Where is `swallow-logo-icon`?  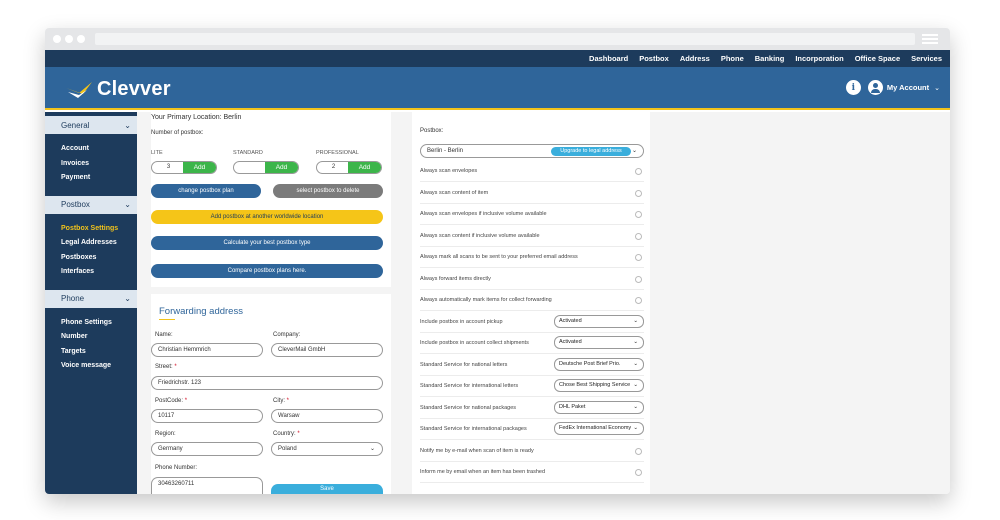
swallow-logo-icon is located at coordinates (79, 89).